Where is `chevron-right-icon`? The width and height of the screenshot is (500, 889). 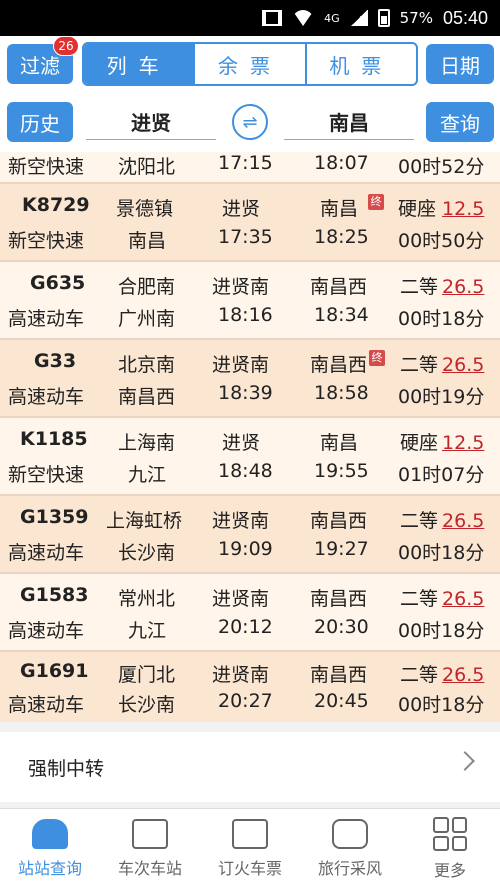
chevron-right-icon is located at coordinates (465, 761).